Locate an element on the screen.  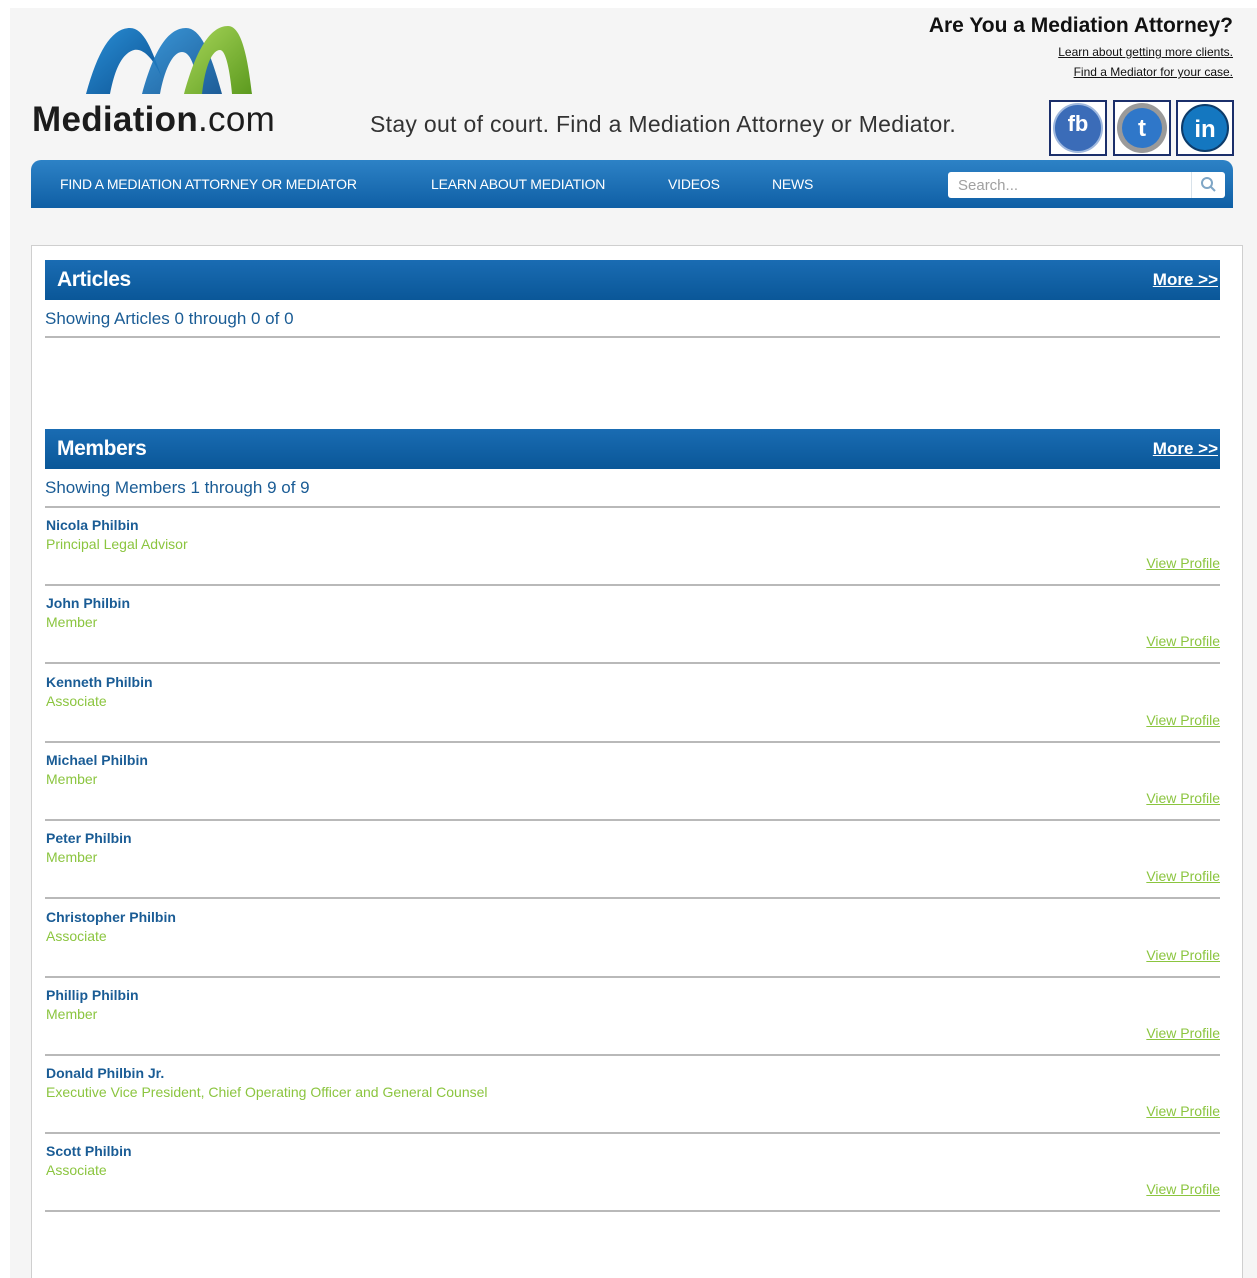
svg-text: in is located at coordinates (1204, 129).